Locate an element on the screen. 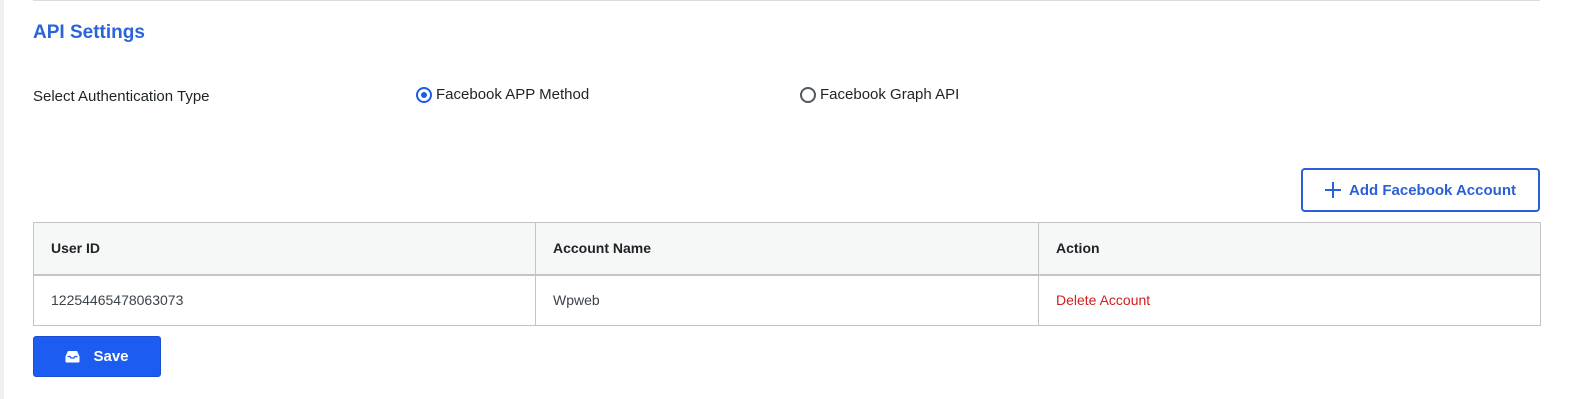  table-row: 12254465478063073 Wpweb Delete Account is located at coordinates (787, 300).